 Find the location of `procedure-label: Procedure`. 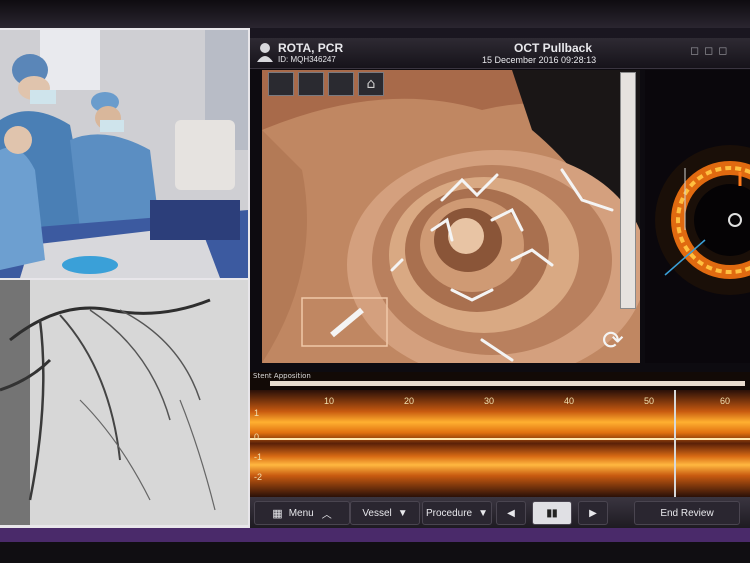

procedure-label: Procedure is located at coordinates (449, 513).